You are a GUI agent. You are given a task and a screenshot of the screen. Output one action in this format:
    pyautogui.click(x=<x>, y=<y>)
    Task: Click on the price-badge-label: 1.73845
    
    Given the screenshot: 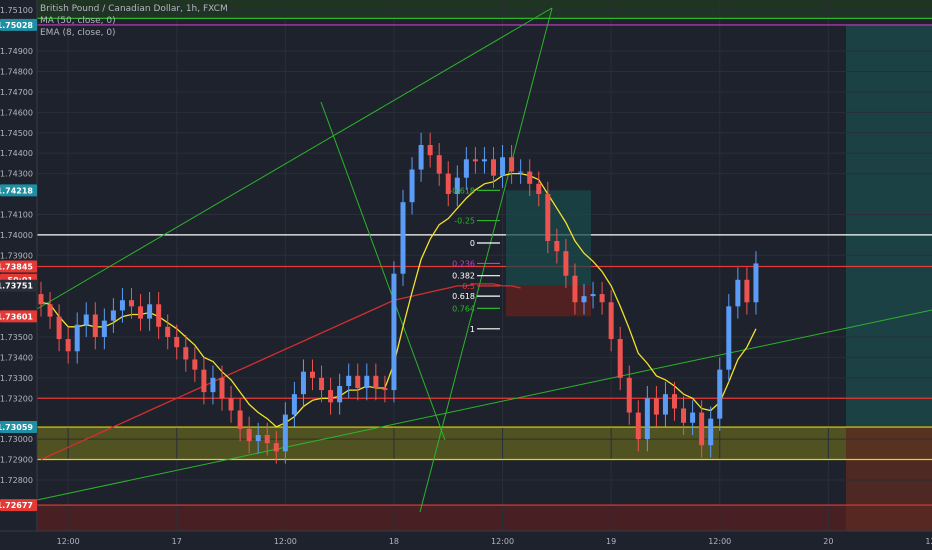 What is the action you would take?
    pyautogui.click(x=16, y=267)
    